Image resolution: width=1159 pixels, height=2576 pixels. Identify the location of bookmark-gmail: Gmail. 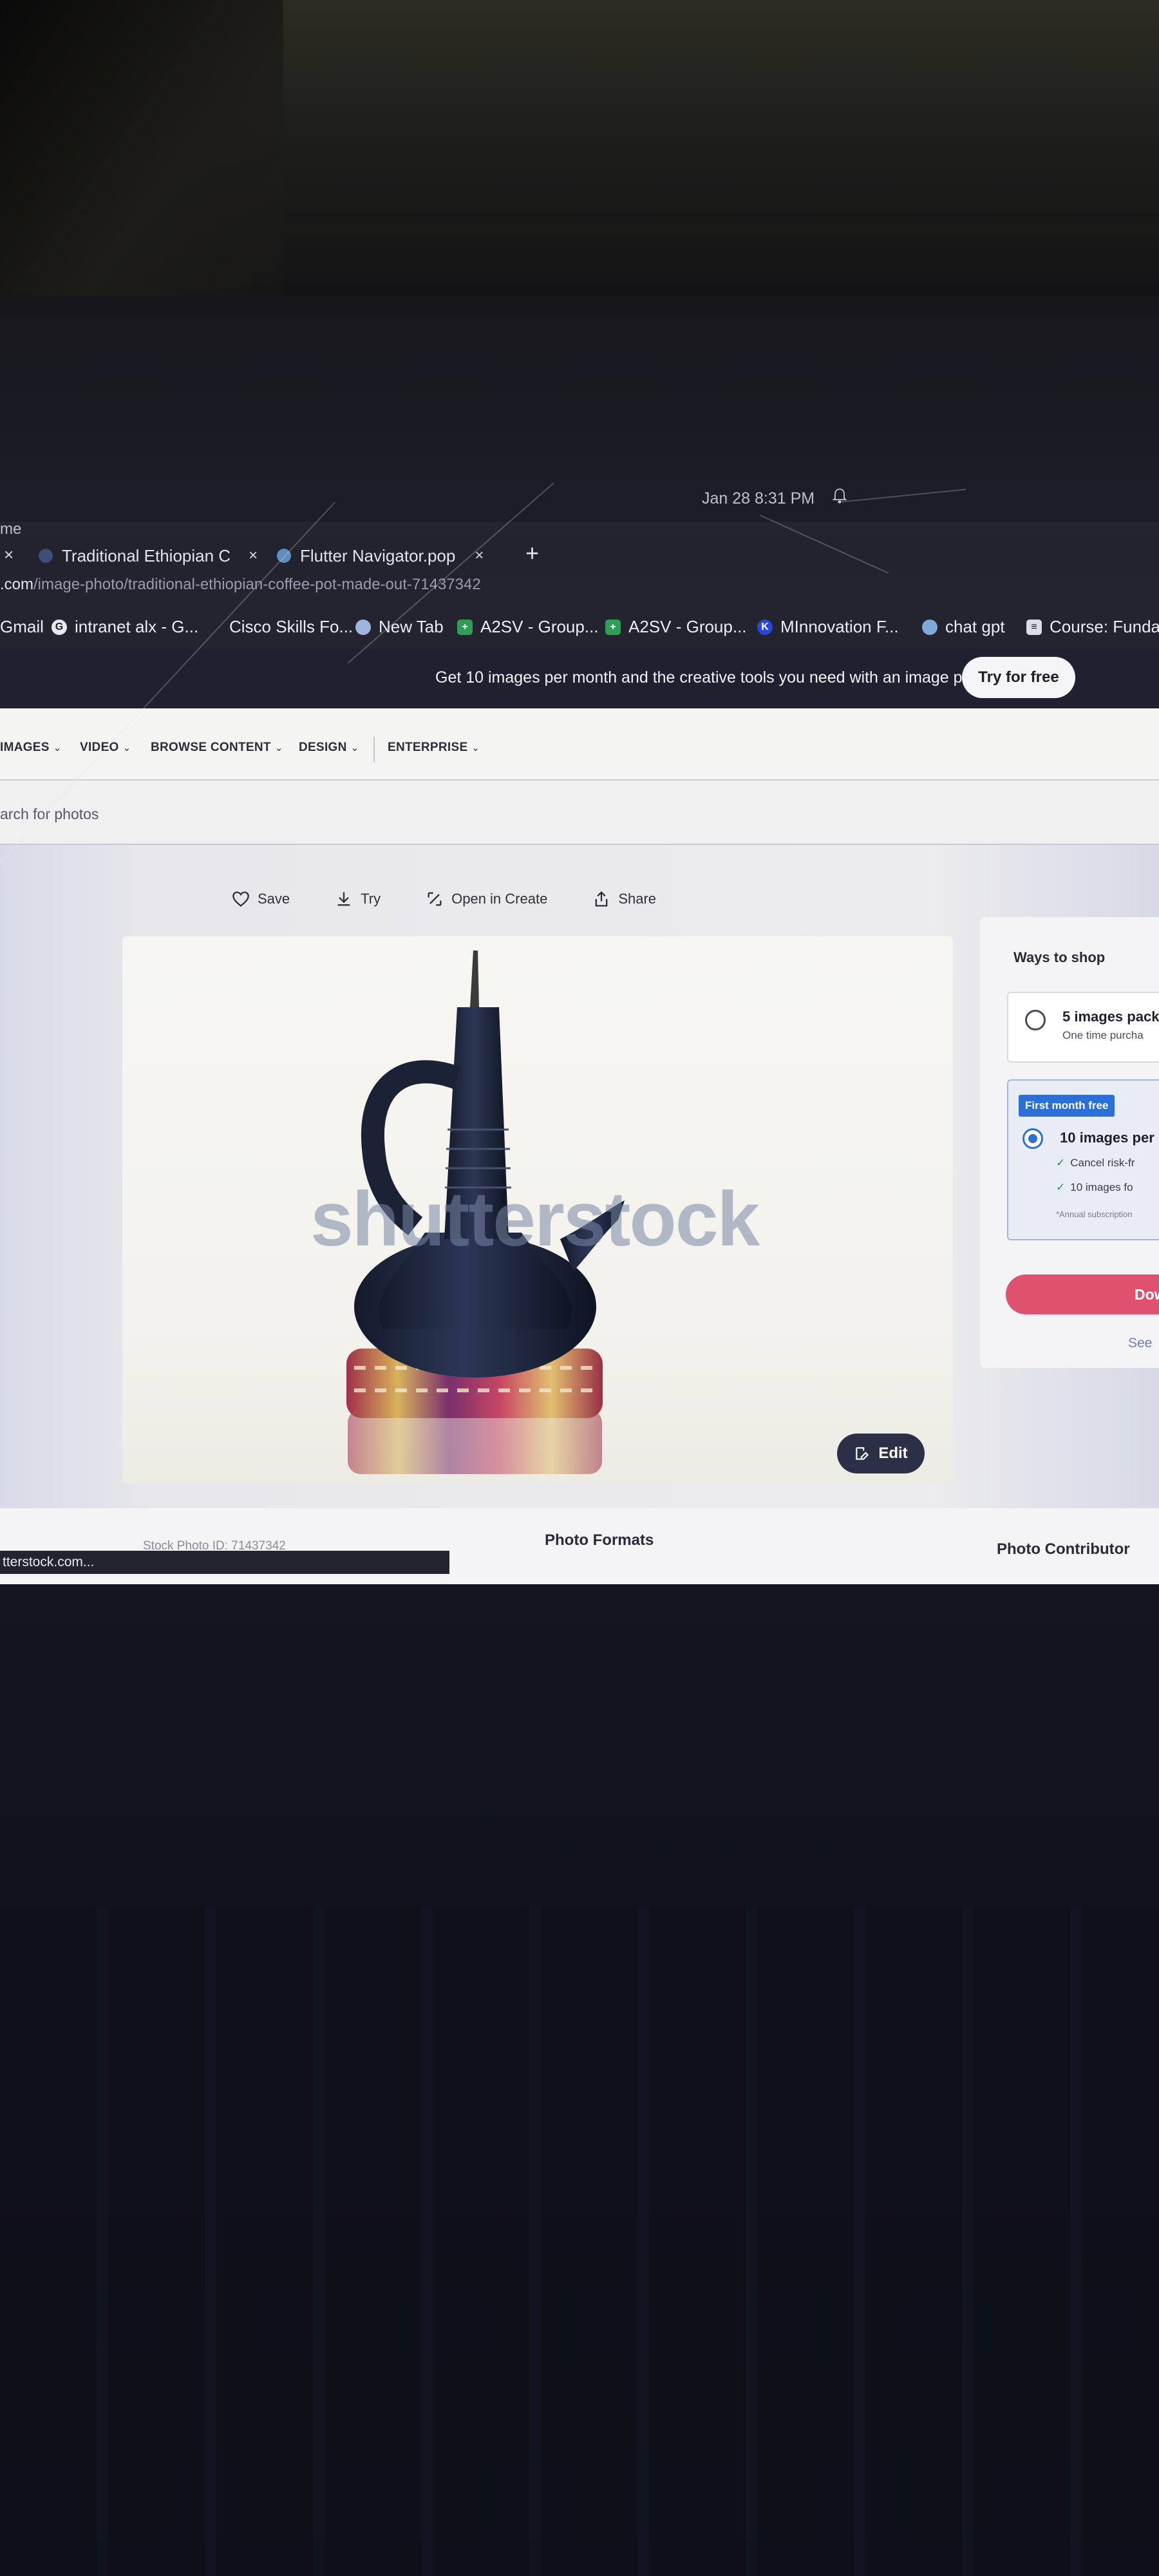
(22, 627).